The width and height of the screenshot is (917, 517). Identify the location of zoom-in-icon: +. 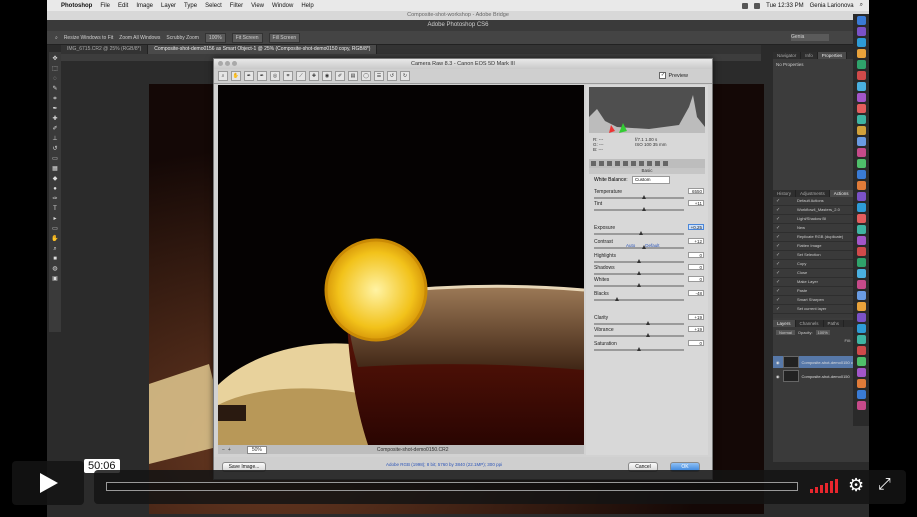
(229, 450).